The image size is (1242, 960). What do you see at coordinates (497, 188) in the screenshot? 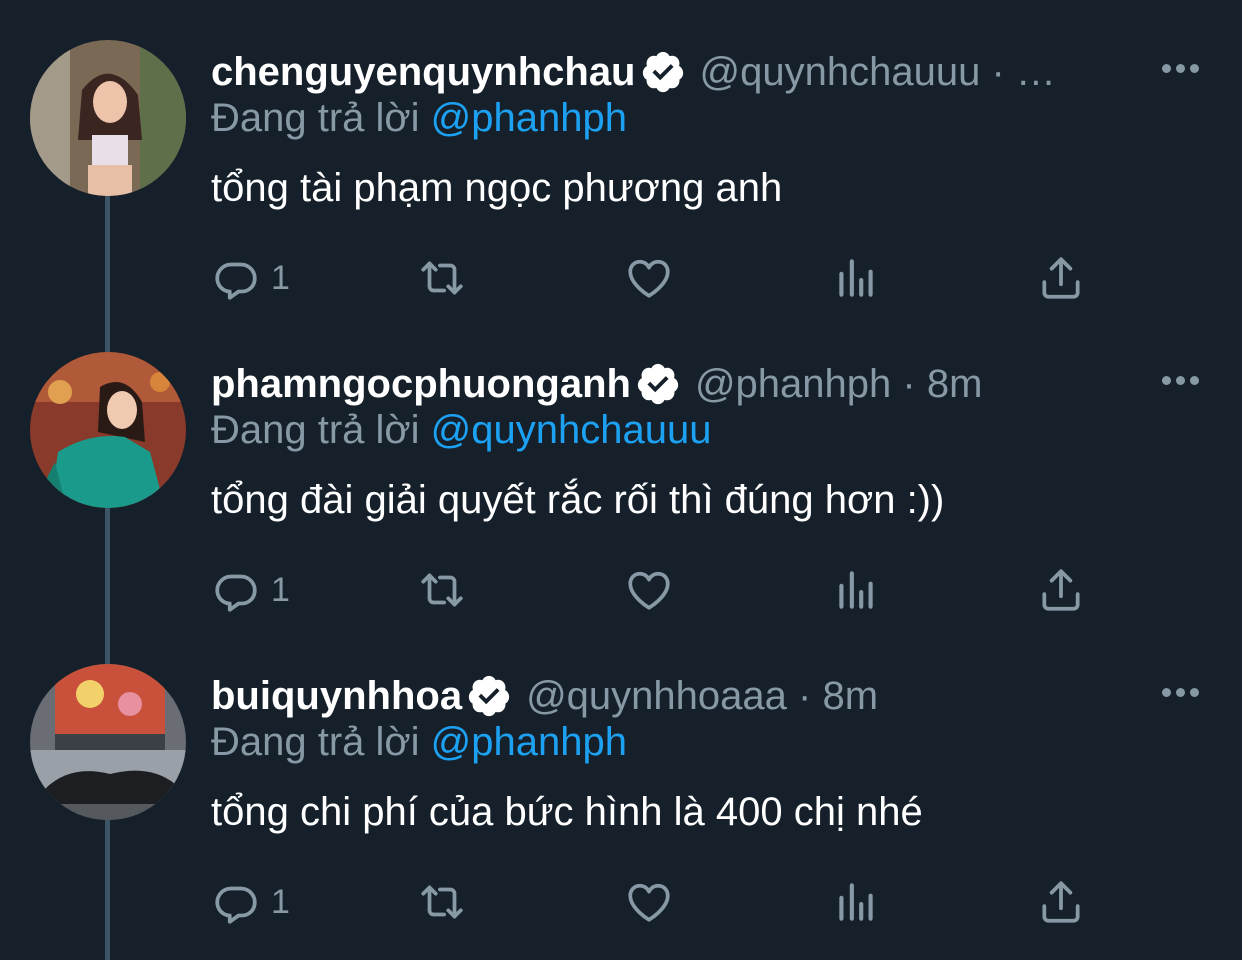
I see `tweet-text: tổng tài phạm ngọc phương anh` at bounding box center [497, 188].